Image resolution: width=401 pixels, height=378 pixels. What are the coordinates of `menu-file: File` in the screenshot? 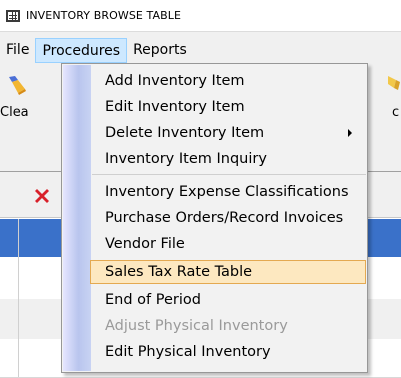 It's located at (17, 50).